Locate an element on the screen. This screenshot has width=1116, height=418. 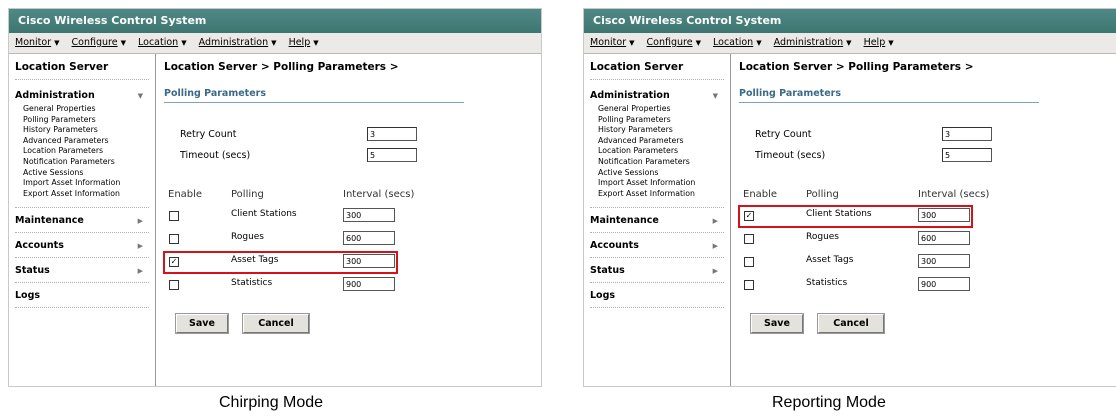
sidebar-section-label: Logs is located at coordinates (28, 296).